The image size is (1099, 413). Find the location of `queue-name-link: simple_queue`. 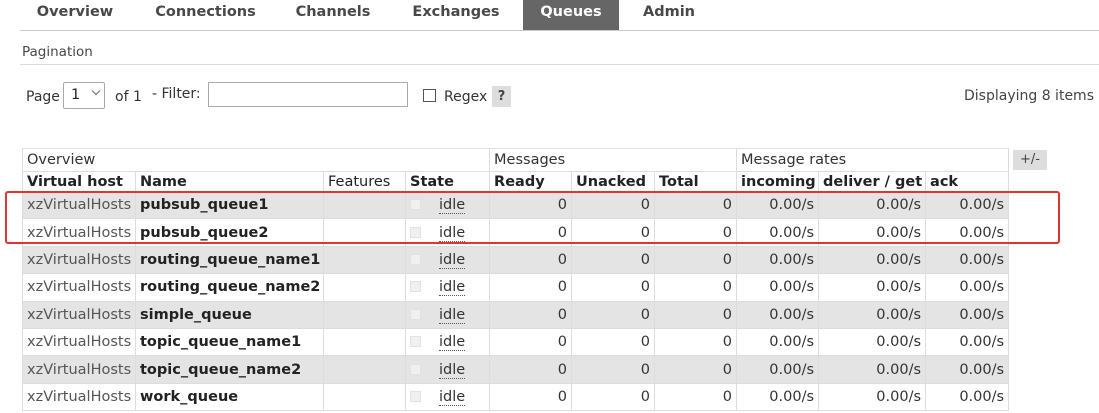

queue-name-link: simple_queue is located at coordinates (229, 314).